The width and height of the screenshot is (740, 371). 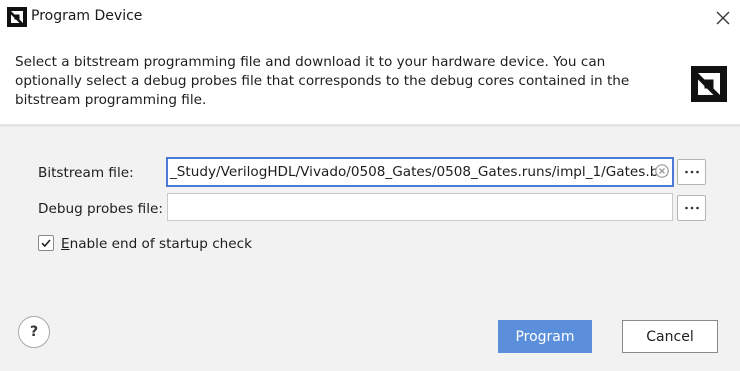 I want to click on close-button, so click(x=723, y=18).